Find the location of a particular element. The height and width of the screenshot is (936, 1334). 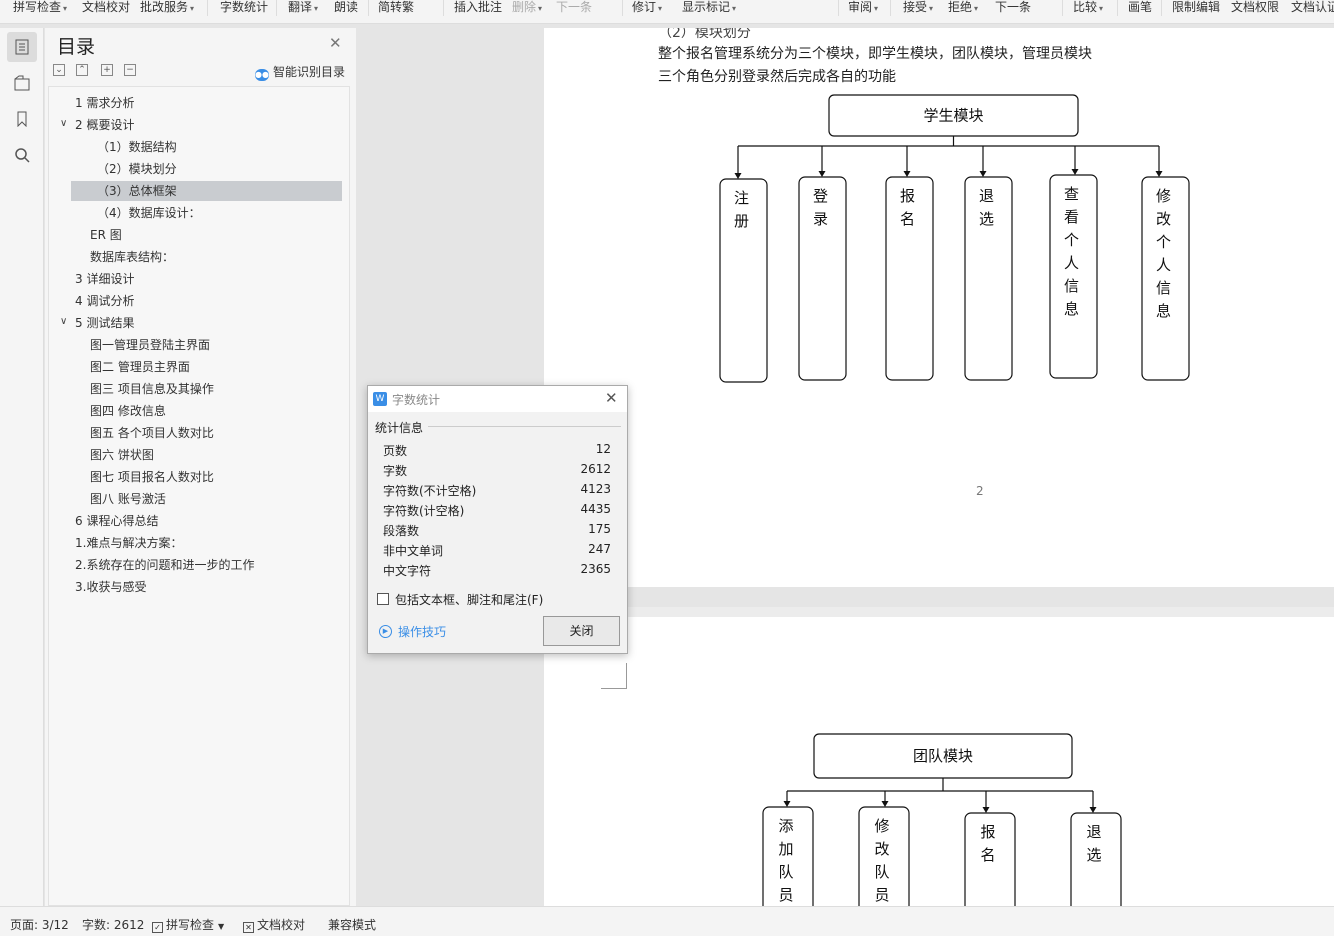

checkbox-label: 包括文本框、脚注和尾注(F) is located at coordinates (469, 599).